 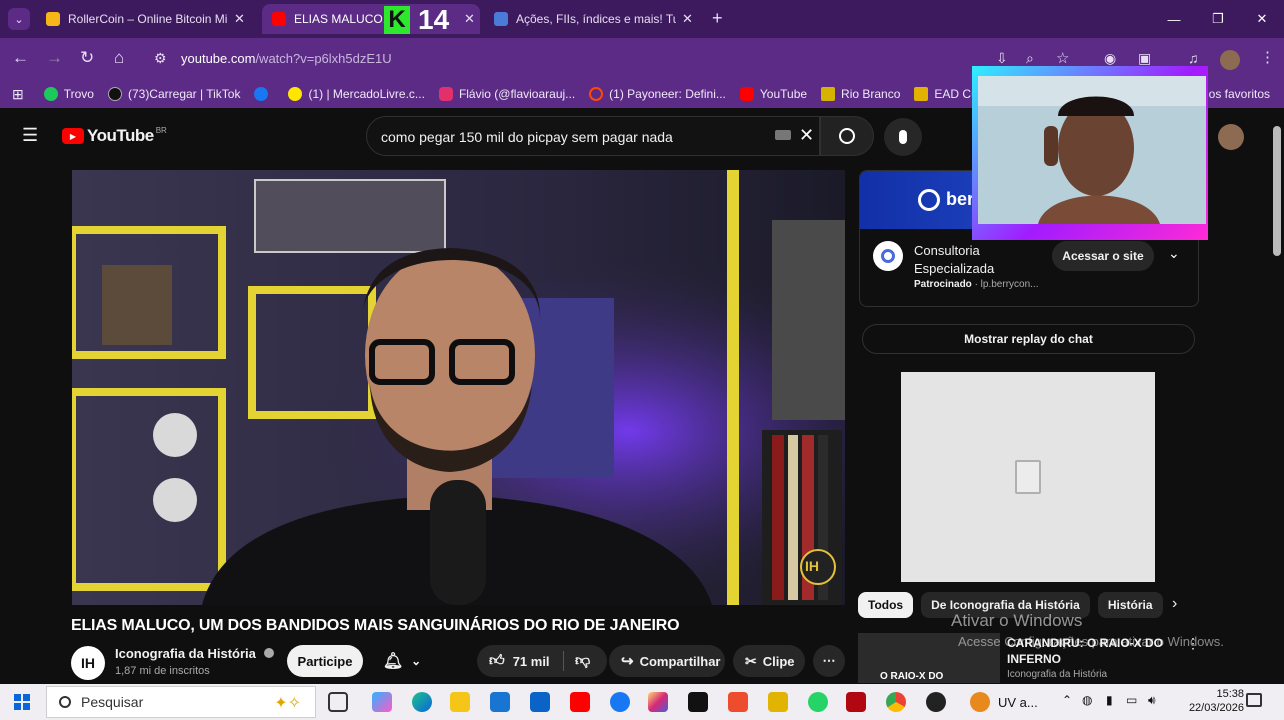 I want to click on payoneer-icon, so click(x=596, y=94).